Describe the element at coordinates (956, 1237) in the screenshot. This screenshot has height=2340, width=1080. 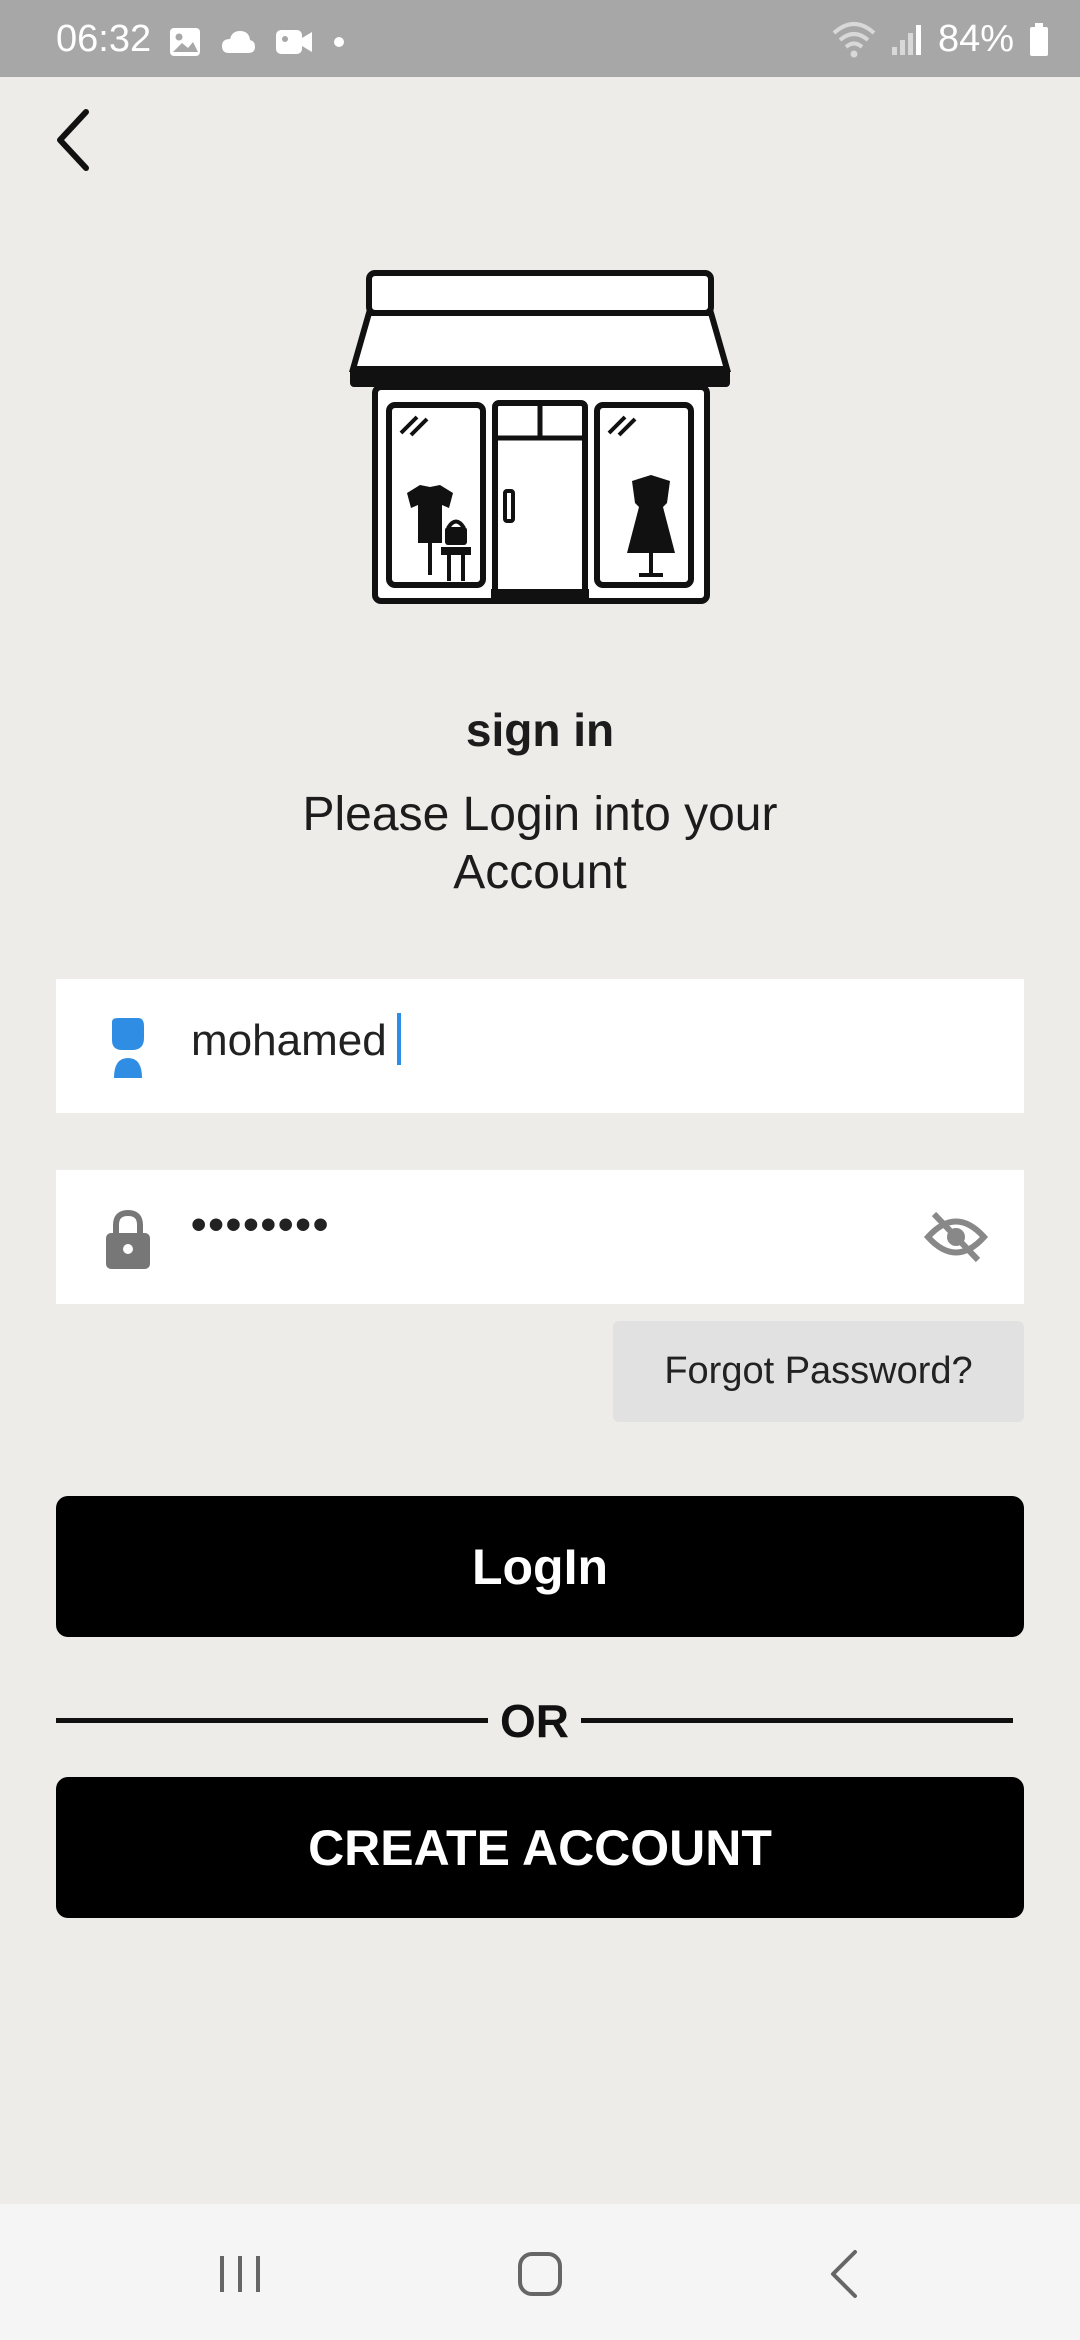
I see `eye-off-icon` at that location.